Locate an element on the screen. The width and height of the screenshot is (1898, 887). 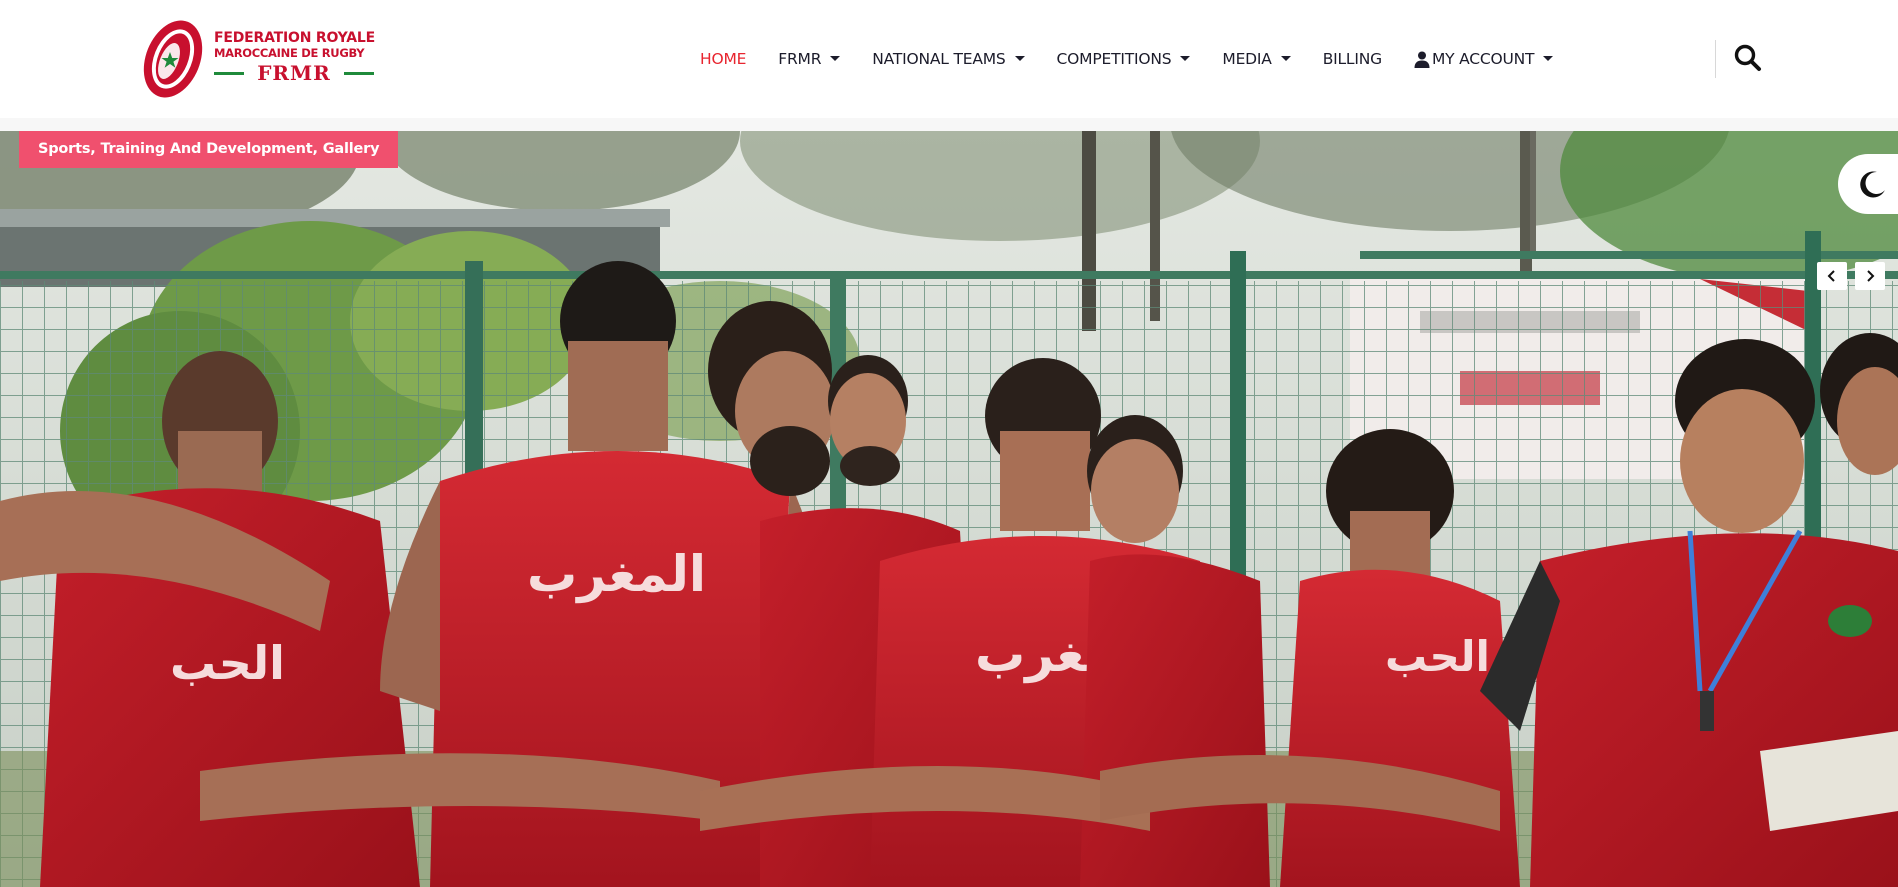
slider-prev-button is located at coordinates (1832, 276).